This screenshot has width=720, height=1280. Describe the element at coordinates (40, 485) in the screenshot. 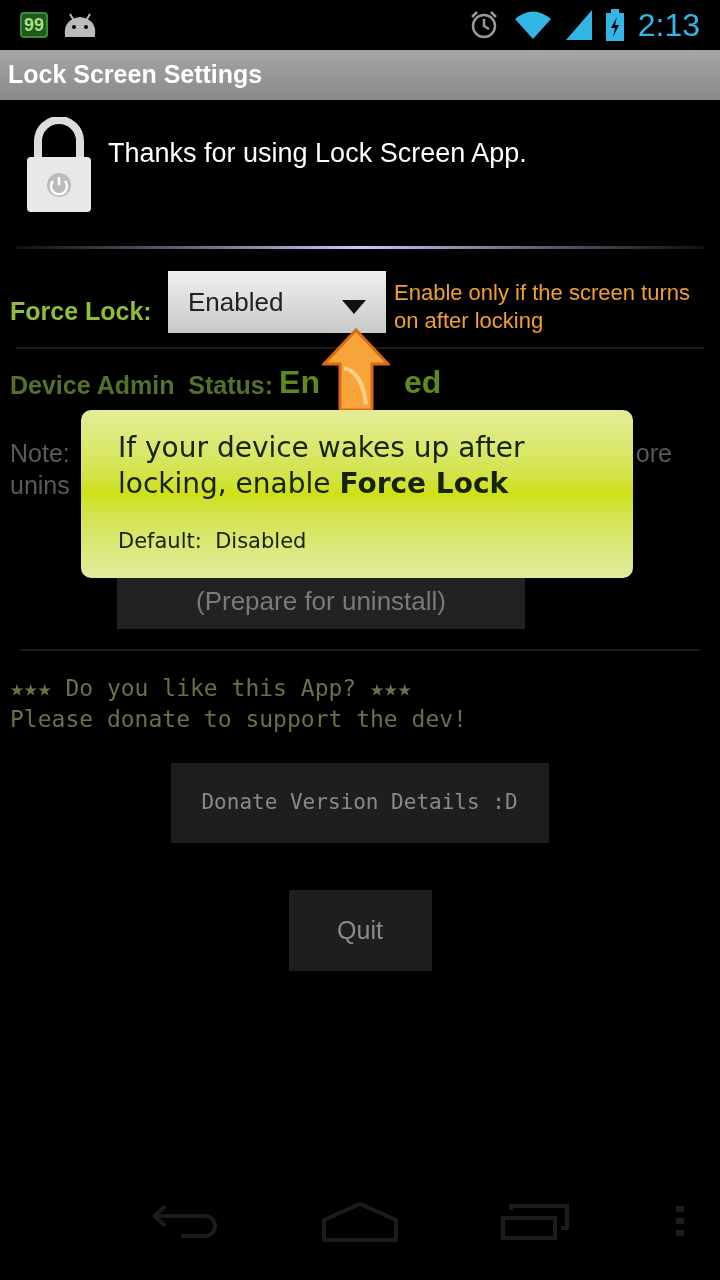

I see `note-text: unins` at that location.